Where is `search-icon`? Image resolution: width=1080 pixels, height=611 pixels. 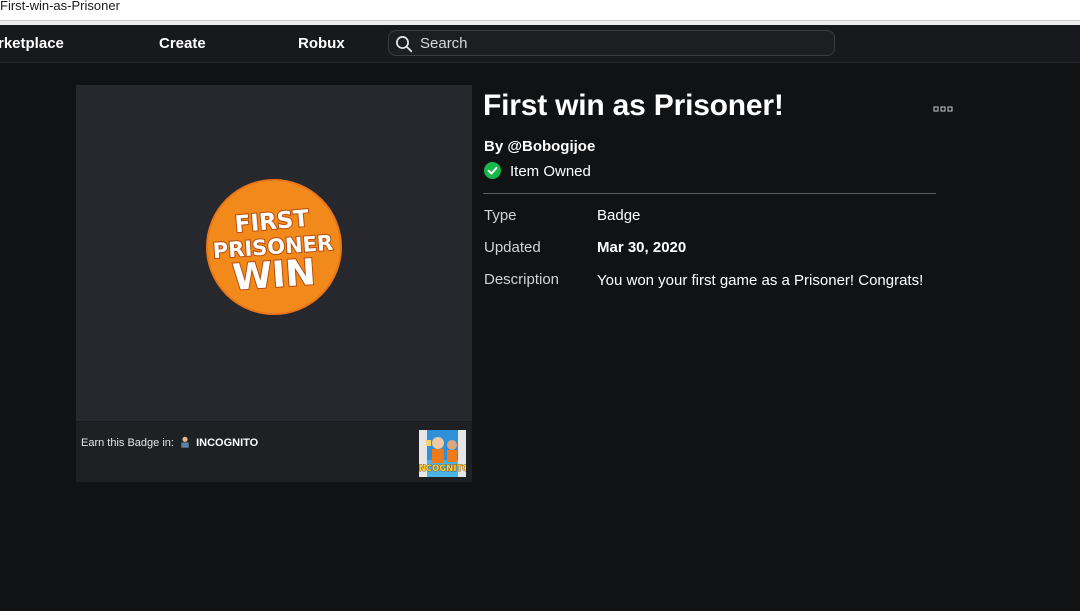
search-icon is located at coordinates (404, 44).